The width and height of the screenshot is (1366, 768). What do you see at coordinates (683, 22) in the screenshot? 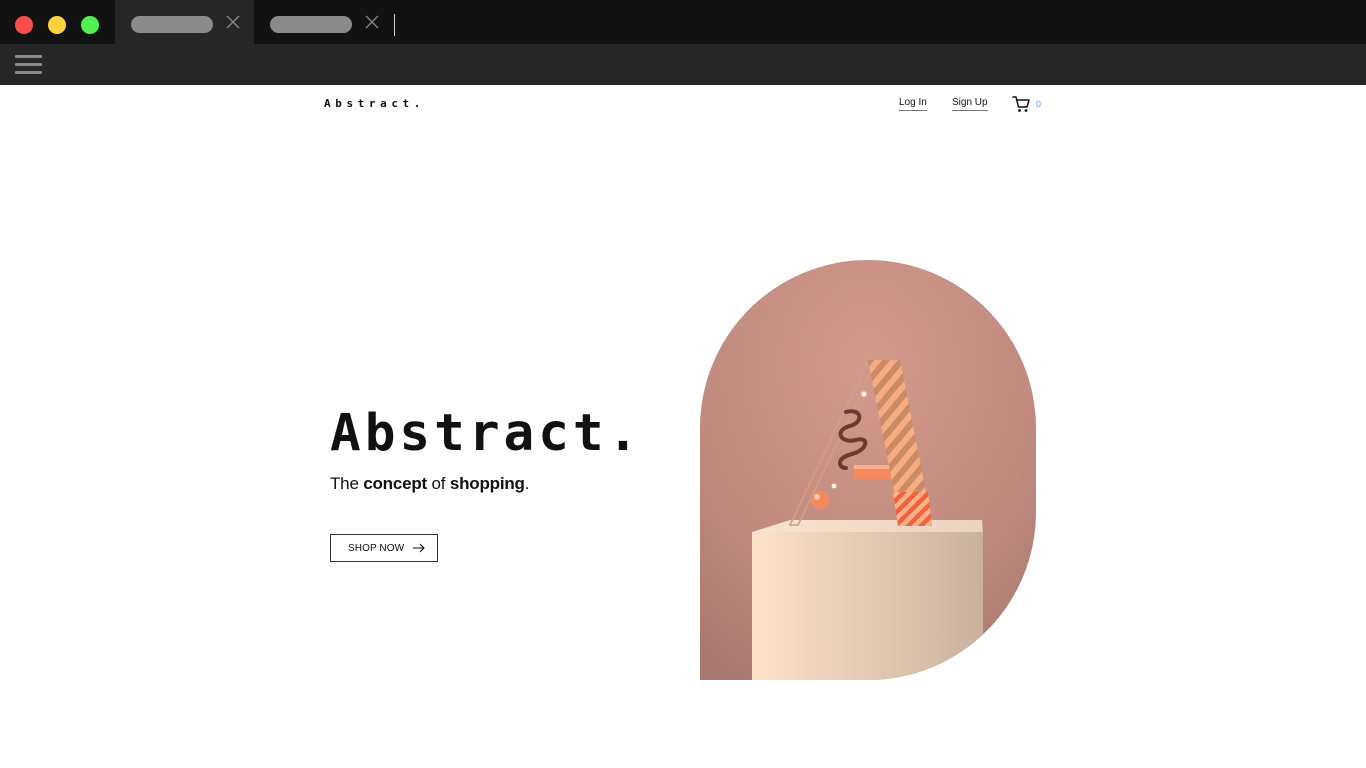
I see `browser-titlebar` at bounding box center [683, 22].